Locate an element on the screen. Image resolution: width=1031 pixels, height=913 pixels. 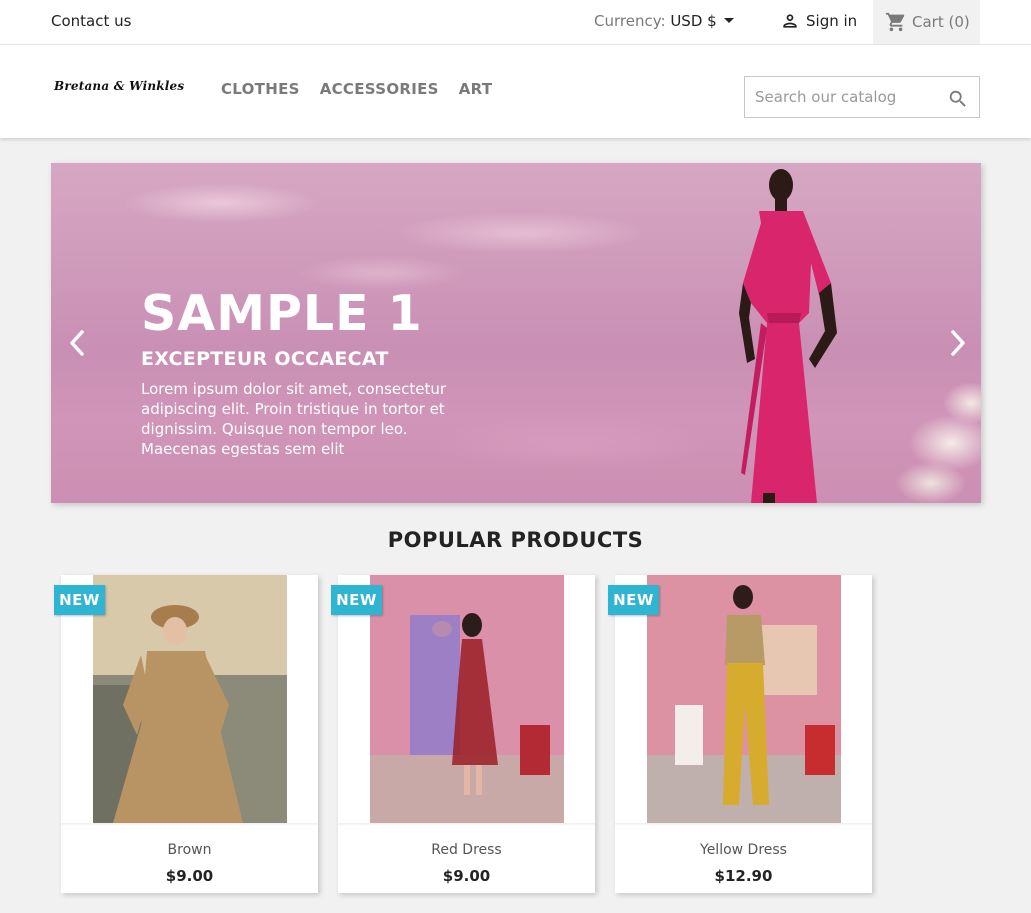
popular-products-title: POPULAR PRODUCTS is located at coordinates (515, 540).